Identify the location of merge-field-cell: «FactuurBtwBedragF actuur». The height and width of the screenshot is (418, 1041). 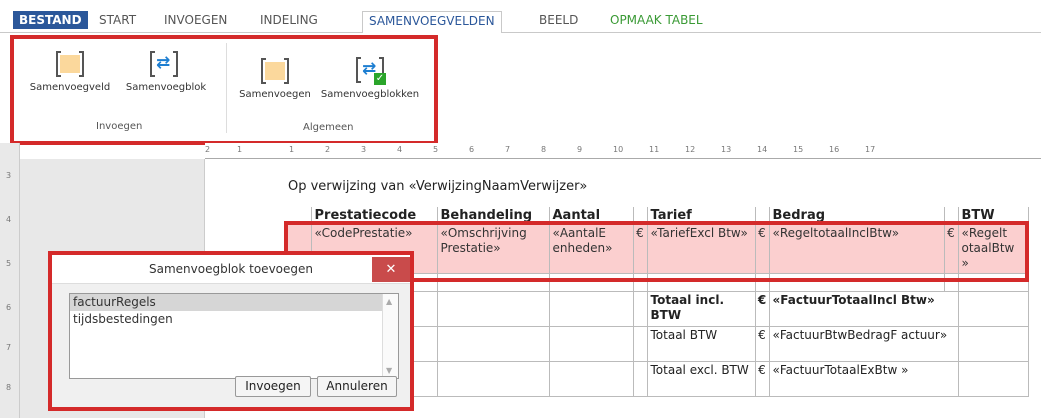
(863, 344).